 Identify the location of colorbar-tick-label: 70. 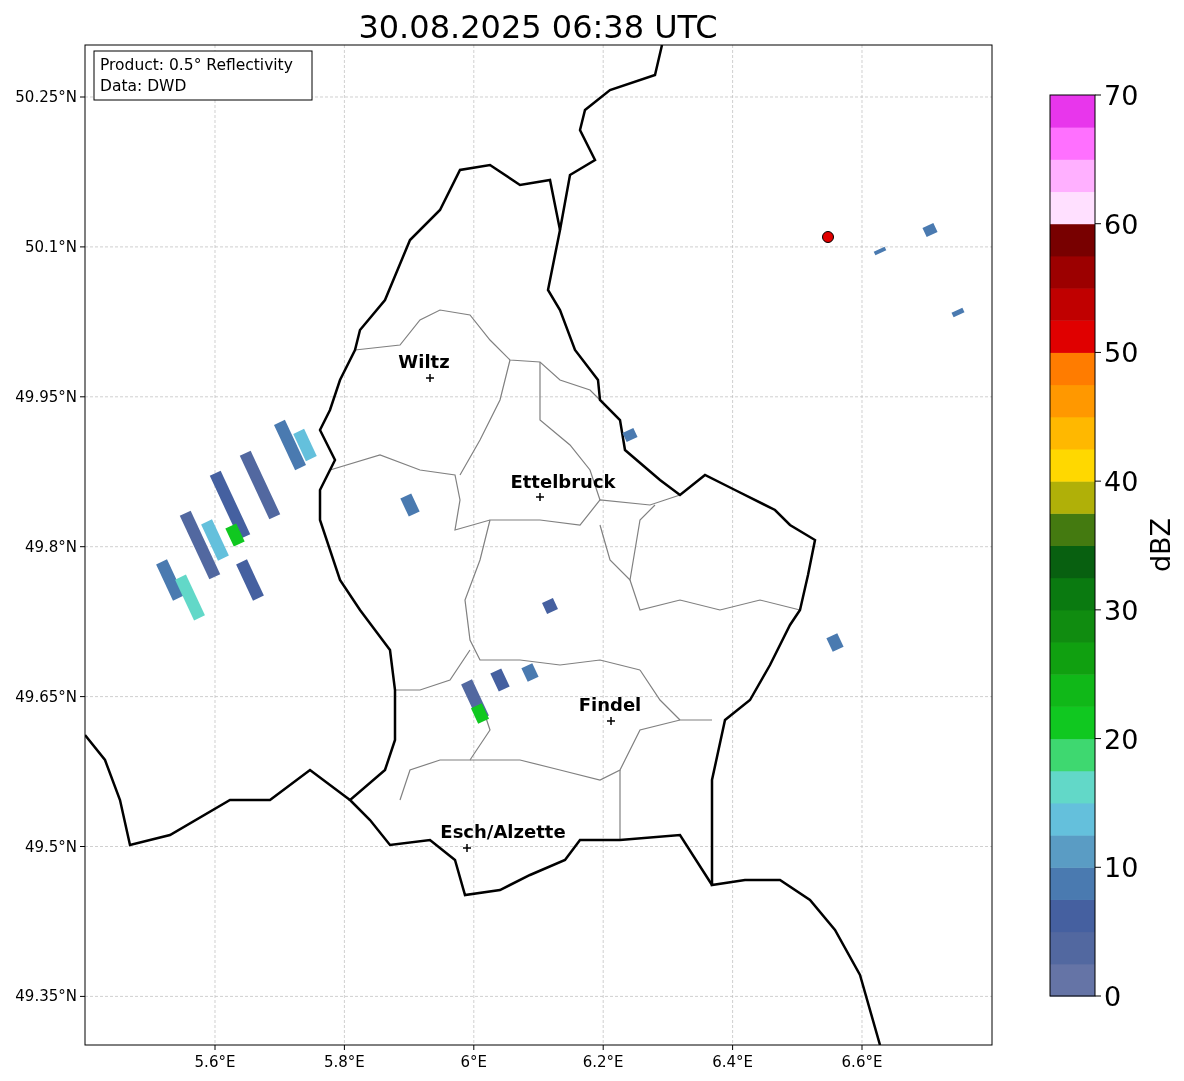
(1121, 95).